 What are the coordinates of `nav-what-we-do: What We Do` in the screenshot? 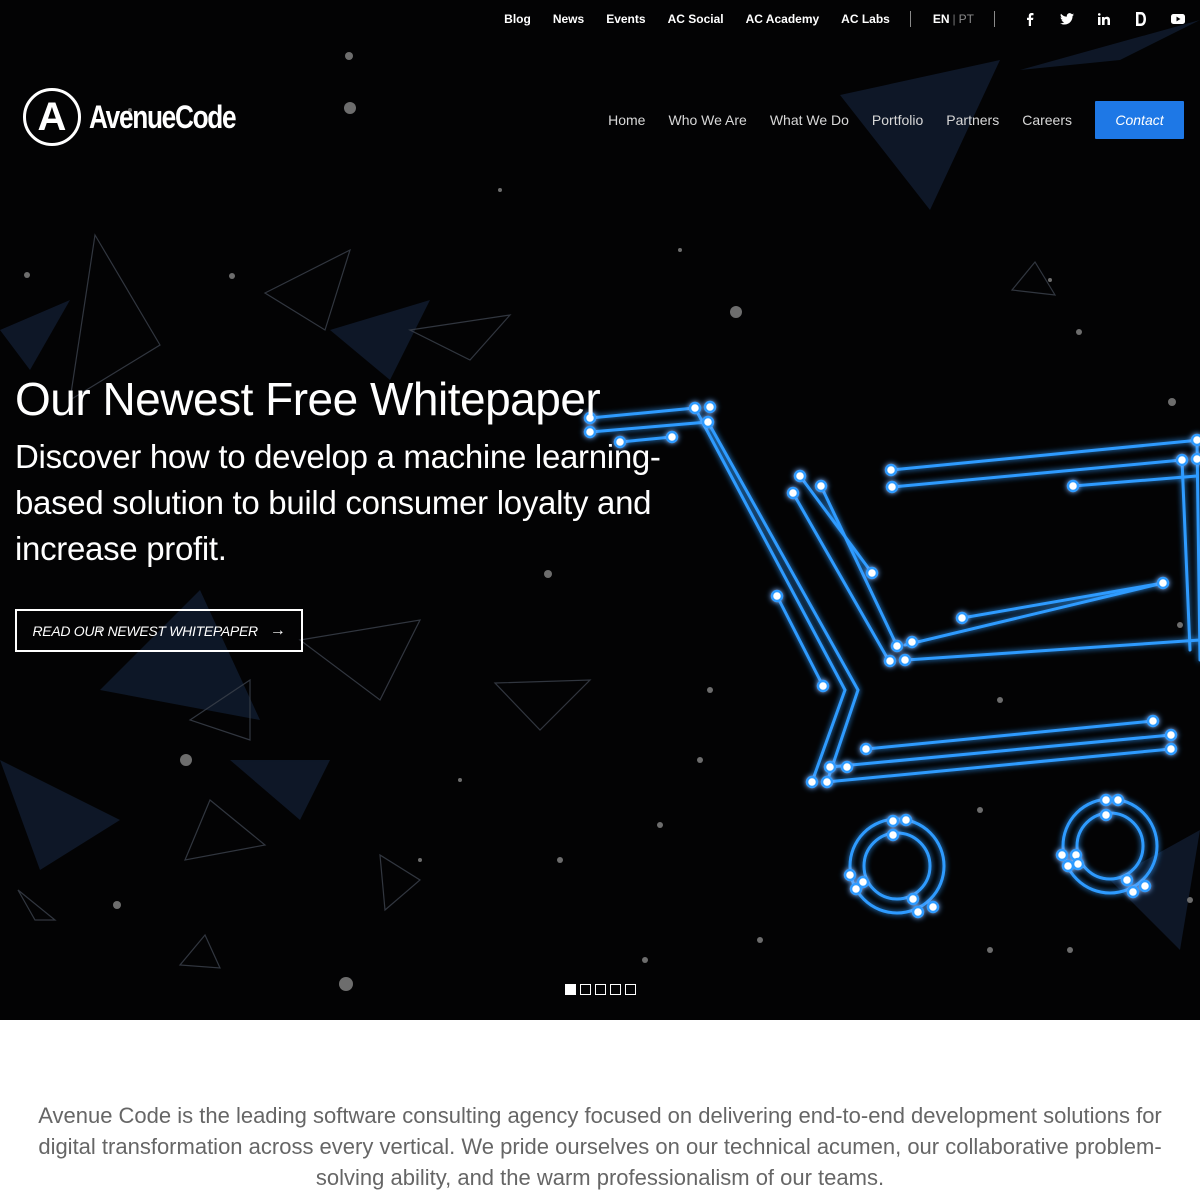 It's located at (809, 120).